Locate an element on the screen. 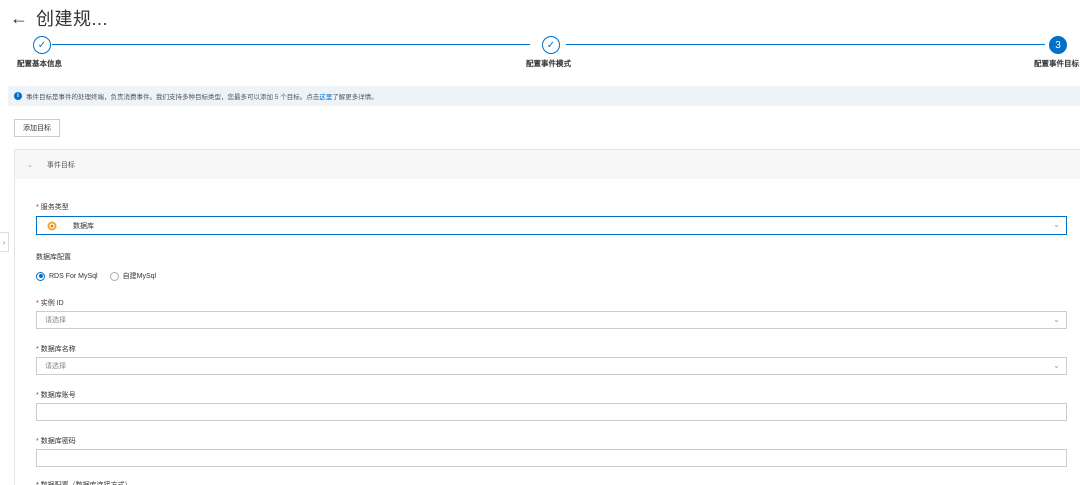 This screenshot has width=1080, height=485. db-account-input is located at coordinates (551, 412).